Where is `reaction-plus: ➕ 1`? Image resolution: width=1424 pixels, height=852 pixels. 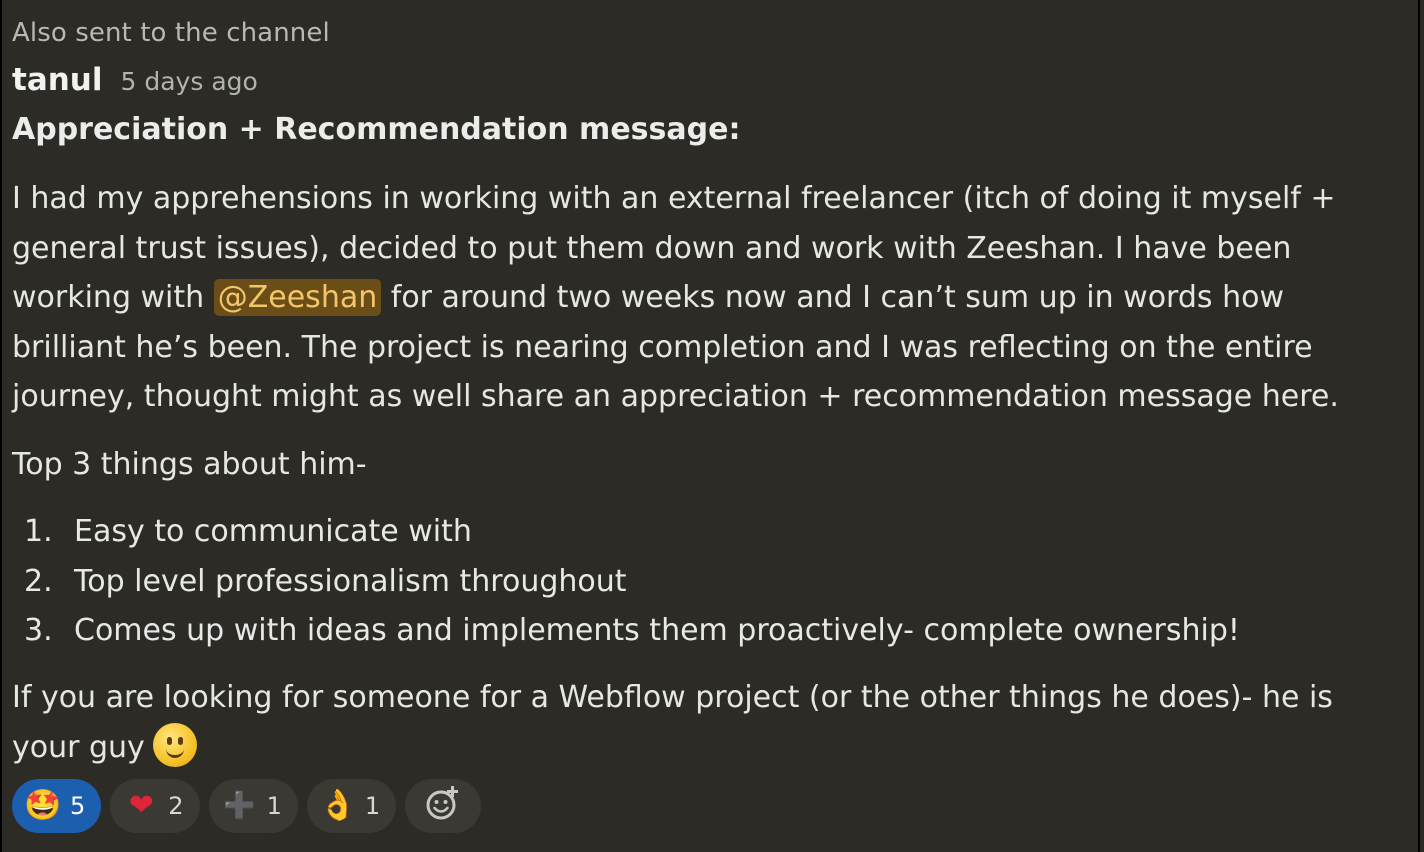 reaction-plus: ➕ 1 is located at coordinates (253, 806).